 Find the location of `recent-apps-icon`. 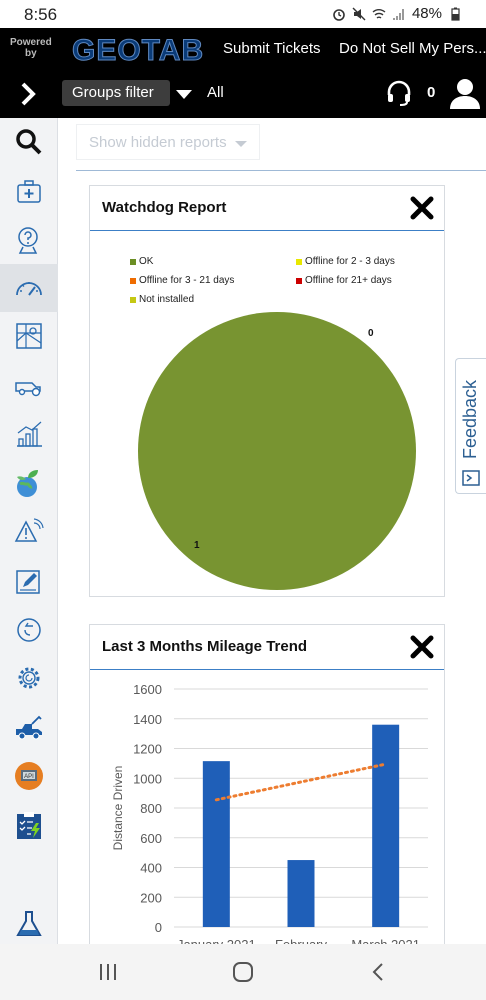

recent-apps-icon is located at coordinates (108, 972).